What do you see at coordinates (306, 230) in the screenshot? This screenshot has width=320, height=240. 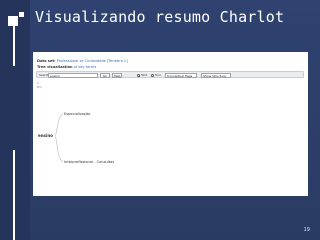 I see `page-number: 19` at bounding box center [306, 230].